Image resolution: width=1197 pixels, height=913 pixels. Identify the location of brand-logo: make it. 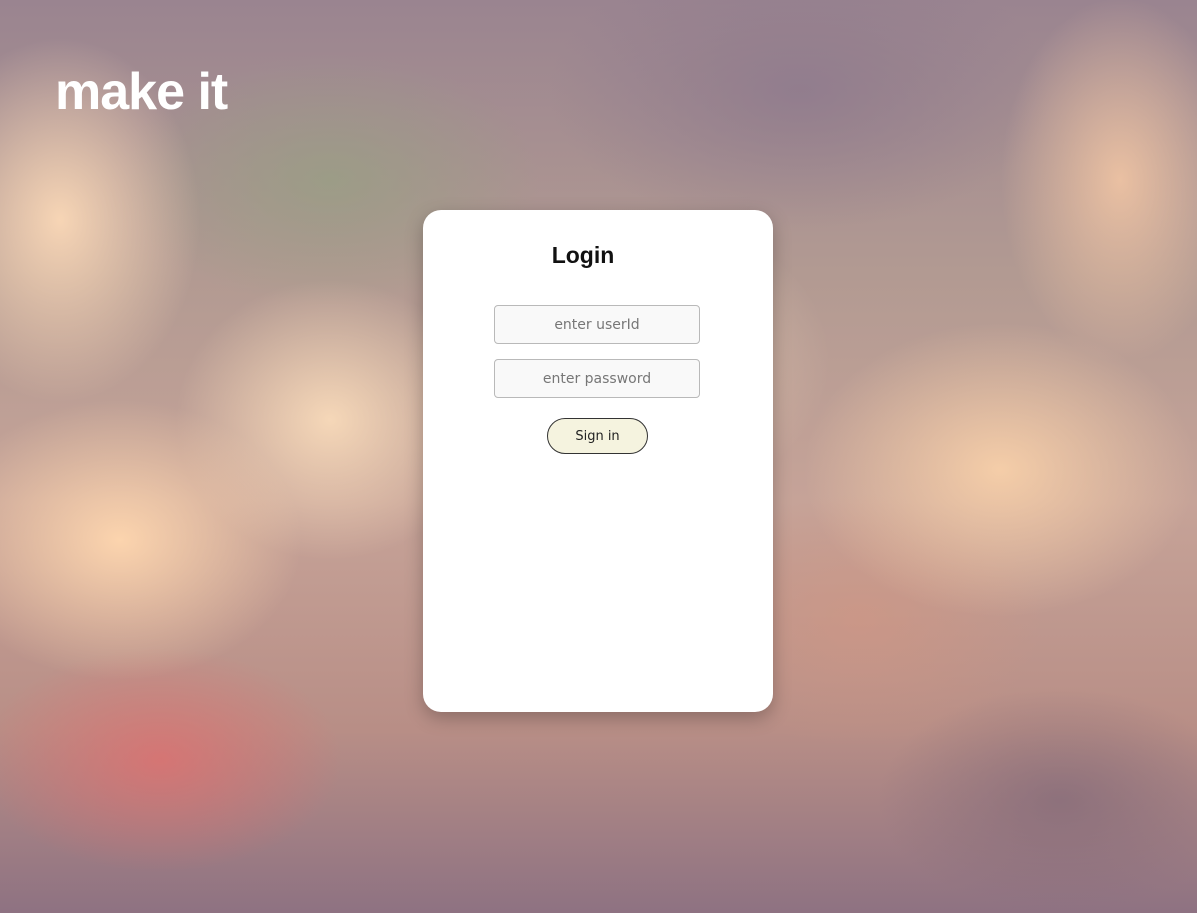
(141, 92).